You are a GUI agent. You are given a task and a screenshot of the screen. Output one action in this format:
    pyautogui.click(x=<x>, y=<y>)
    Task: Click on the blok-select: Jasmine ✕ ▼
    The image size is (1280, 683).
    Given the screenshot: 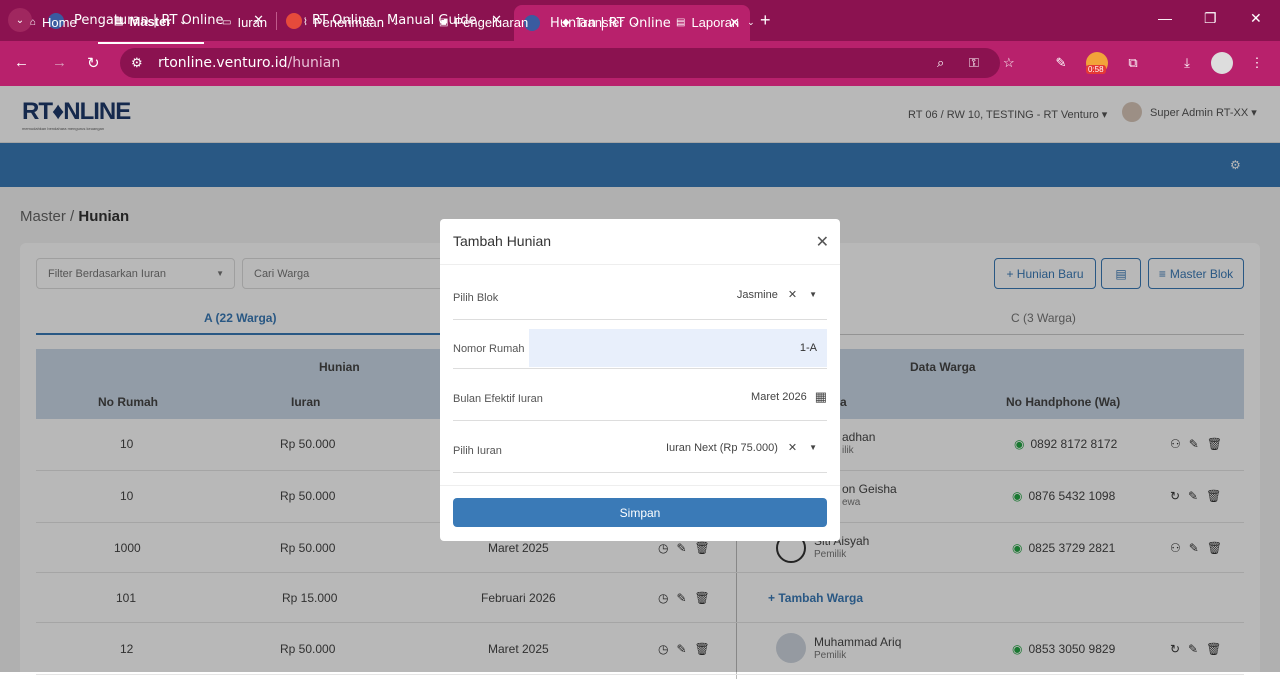 What is the action you would take?
    pyautogui.click(x=782, y=295)
    